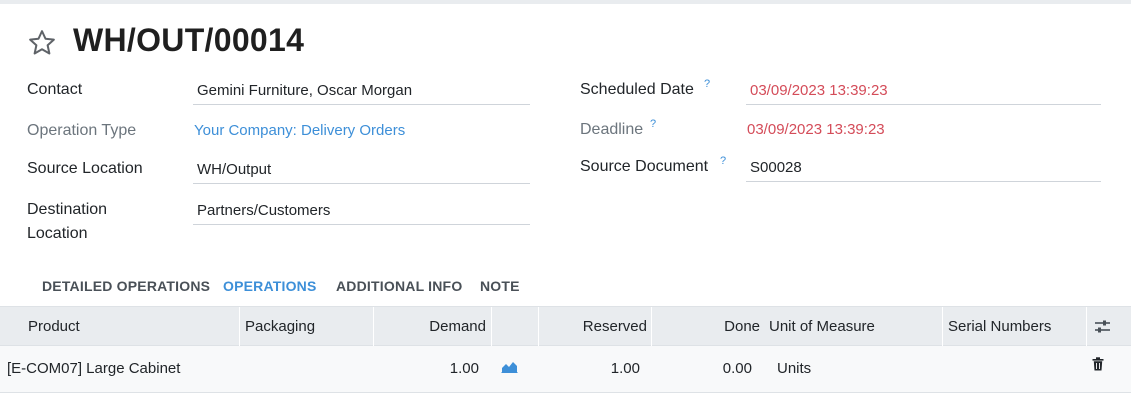 Image resolution: width=1131 pixels, height=400 pixels. What do you see at coordinates (189, 40) in the screenshot?
I see `record-title: WH/OUT/00014` at bounding box center [189, 40].